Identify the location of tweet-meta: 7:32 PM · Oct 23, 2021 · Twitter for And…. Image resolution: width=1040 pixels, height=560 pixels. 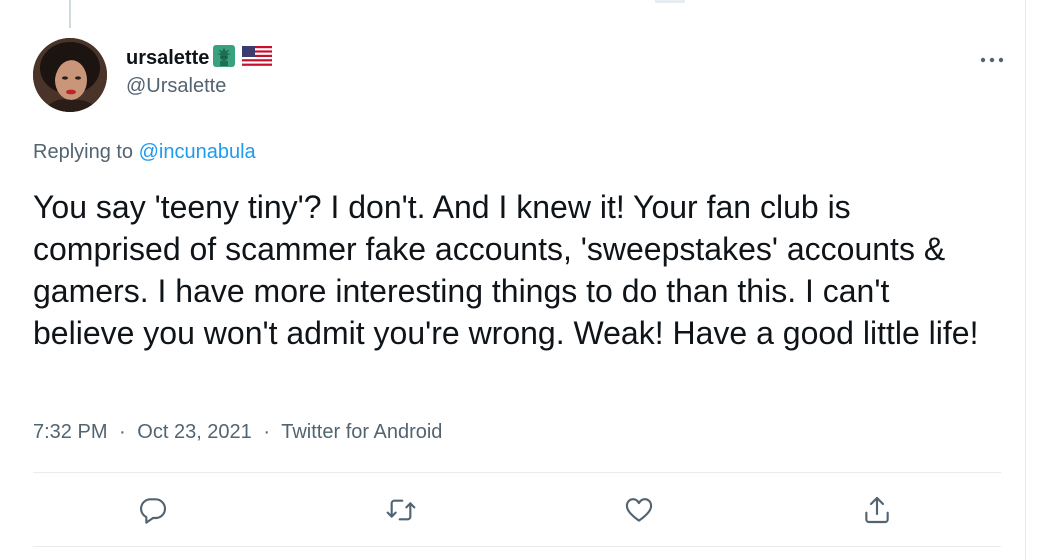
(237, 432).